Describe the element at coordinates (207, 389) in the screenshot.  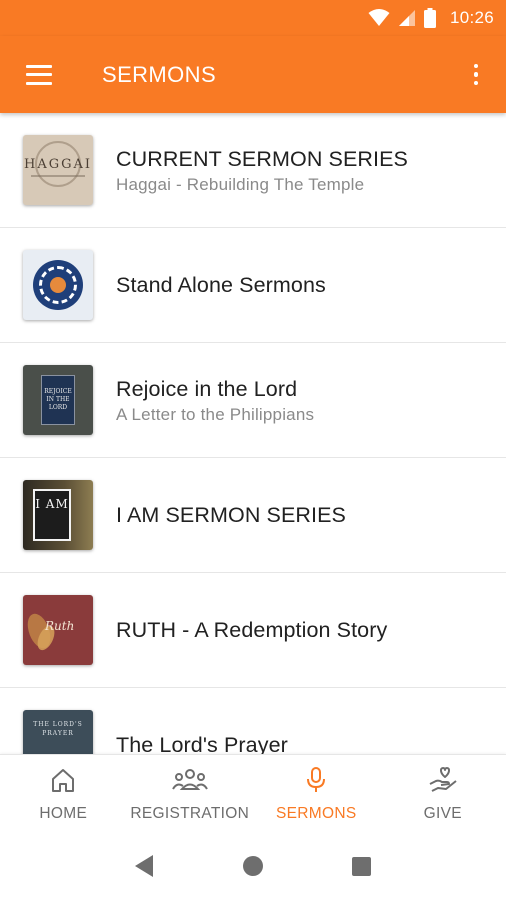
I see `sermon-title: Rejoice in the Lord` at that location.